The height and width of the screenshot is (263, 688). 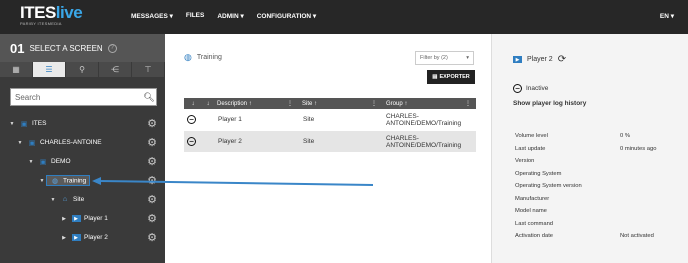 What do you see at coordinates (39, 123) in the screenshot?
I see `tree-node-label: ITES` at bounding box center [39, 123].